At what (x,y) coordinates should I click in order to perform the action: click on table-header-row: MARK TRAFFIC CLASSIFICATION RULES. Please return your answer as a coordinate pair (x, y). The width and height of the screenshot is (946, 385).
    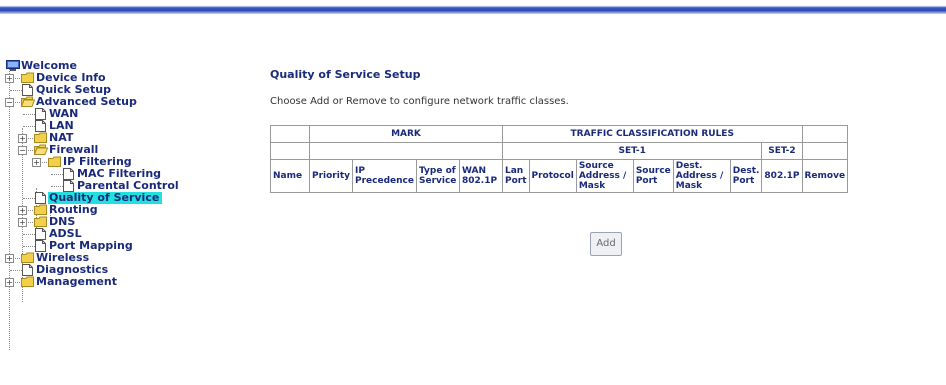
    Looking at the image, I should click on (559, 134).